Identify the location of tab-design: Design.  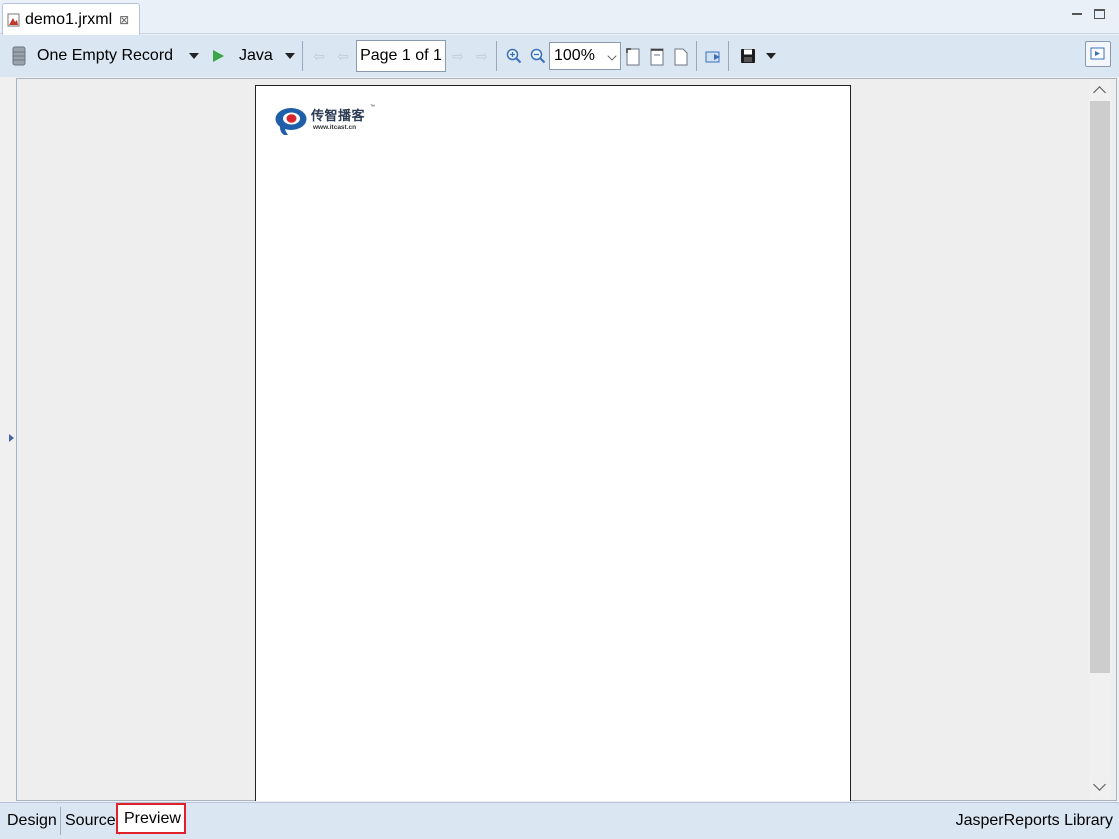
(32, 821).